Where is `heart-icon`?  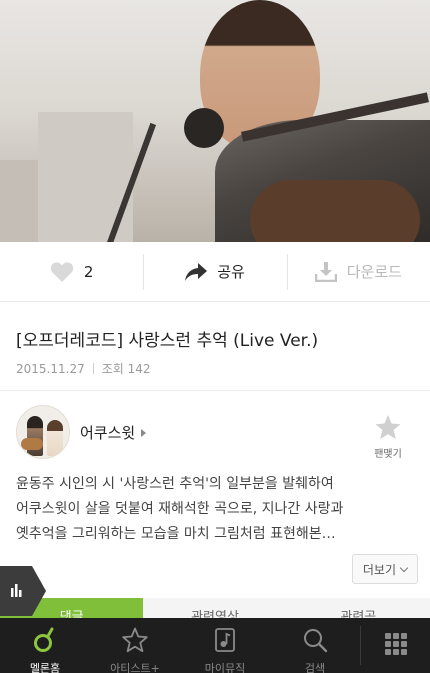 heart-icon is located at coordinates (62, 272).